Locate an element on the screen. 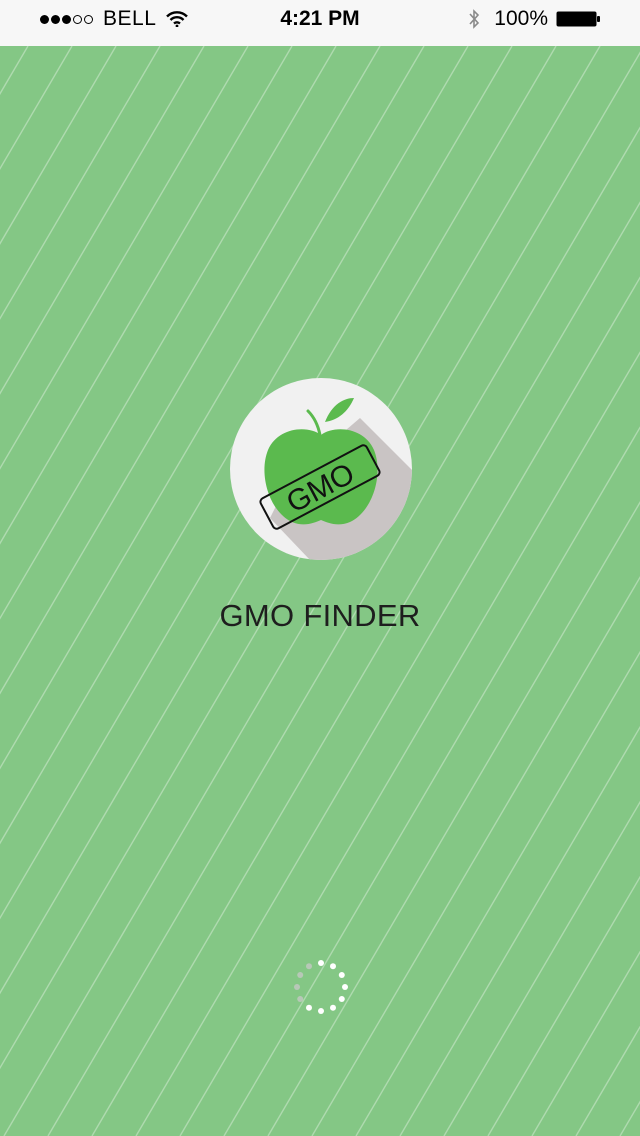  bluetooth-icon is located at coordinates (474, 19).